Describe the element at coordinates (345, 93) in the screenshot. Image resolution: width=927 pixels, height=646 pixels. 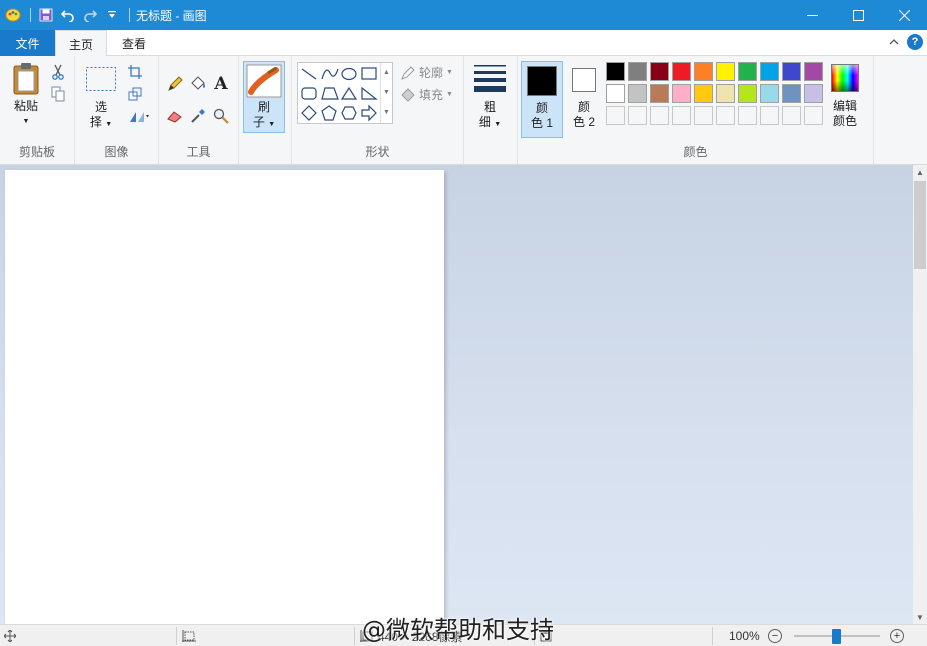
I see `shapes-gallery` at that location.